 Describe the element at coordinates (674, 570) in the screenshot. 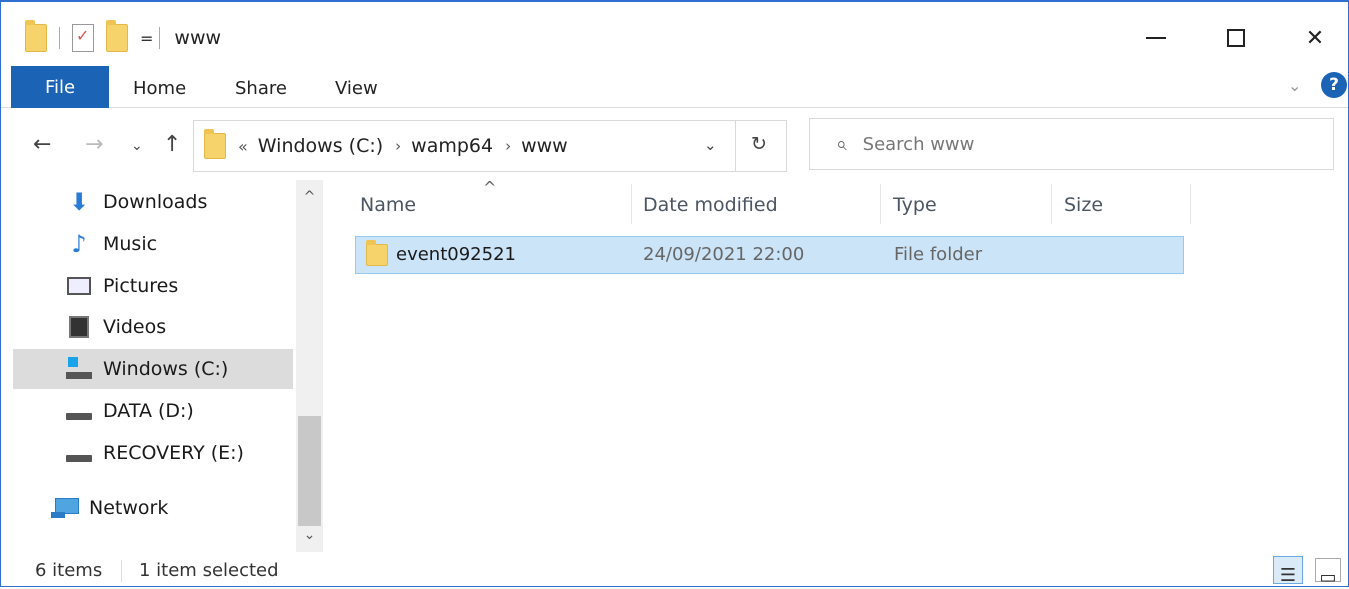

I see `status-bar: 6 items 1 item selected ☰ ▭` at that location.